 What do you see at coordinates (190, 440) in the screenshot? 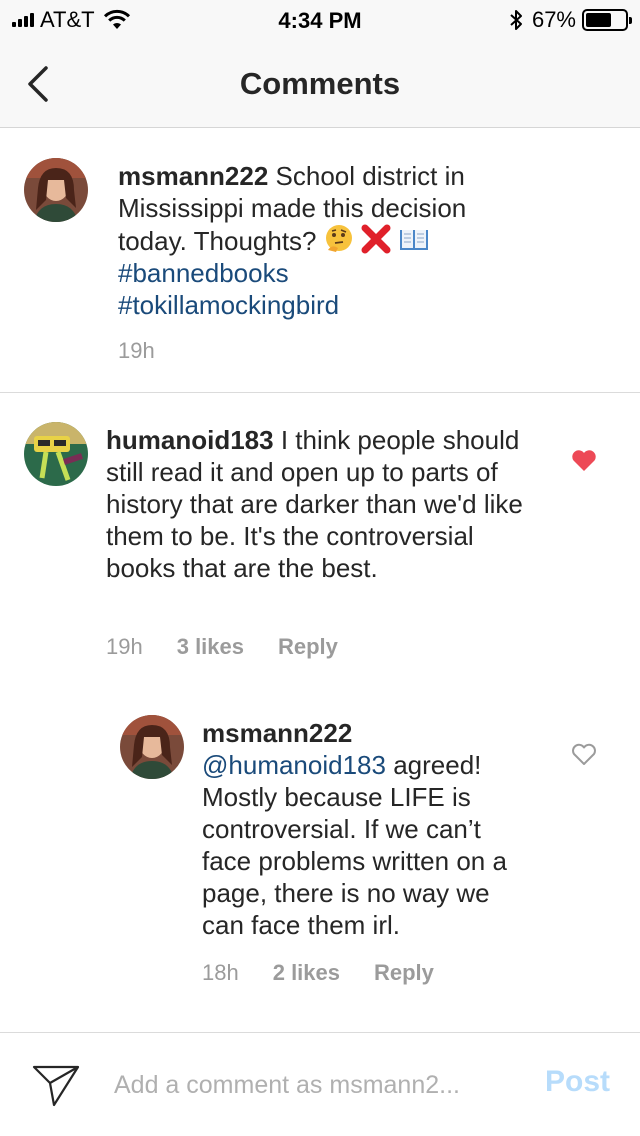
I see `comment-username: humanoid183` at bounding box center [190, 440].